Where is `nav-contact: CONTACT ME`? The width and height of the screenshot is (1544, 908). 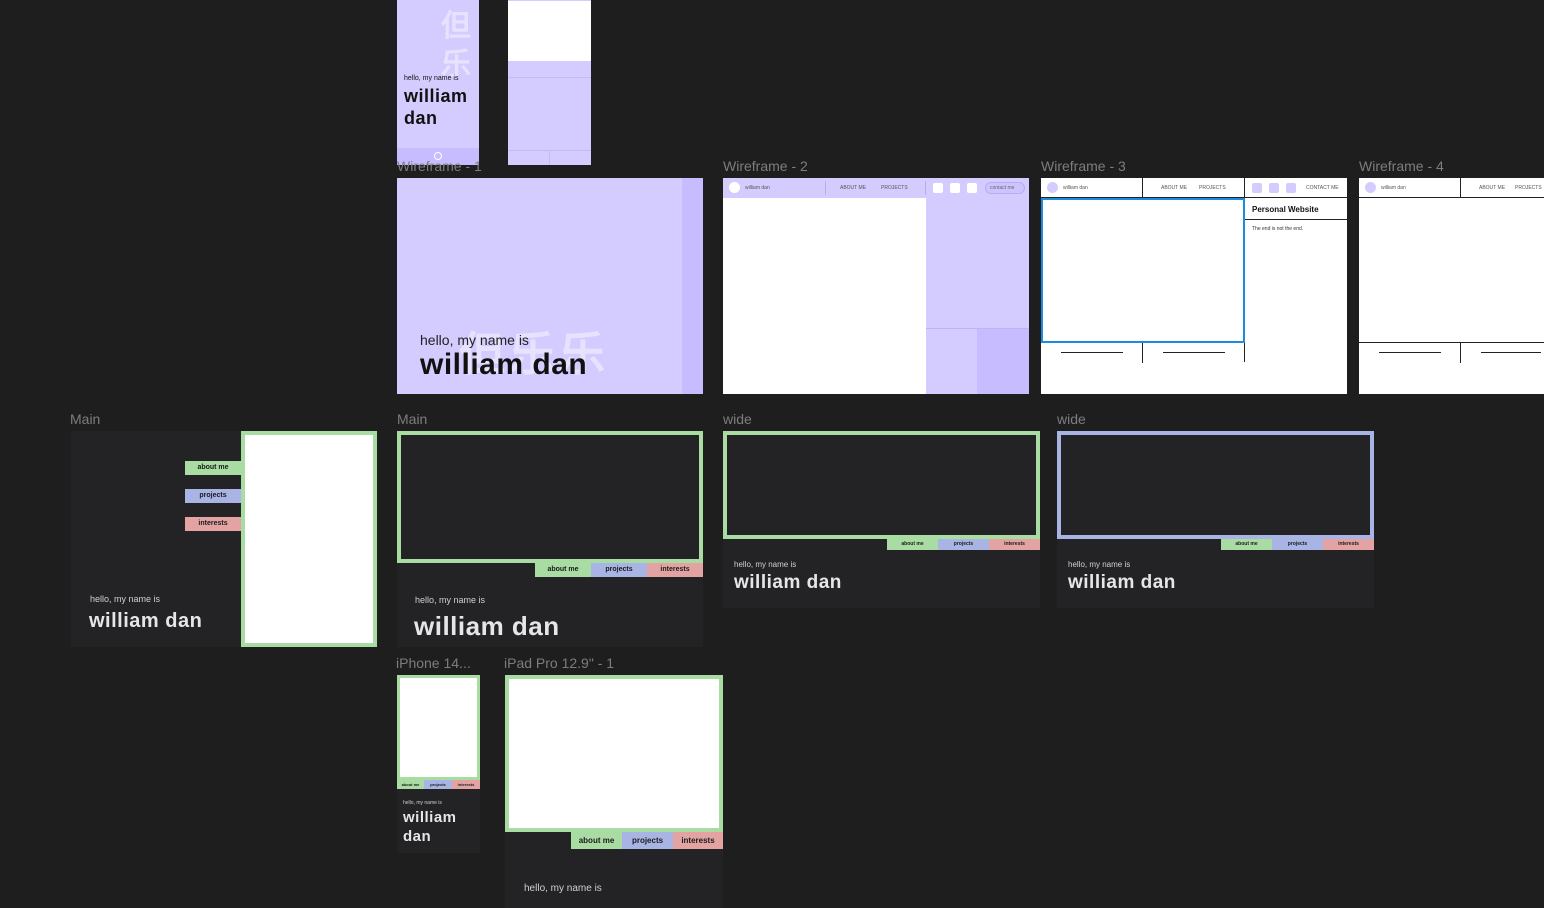 nav-contact: CONTACT ME is located at coordinates (1322, 188).